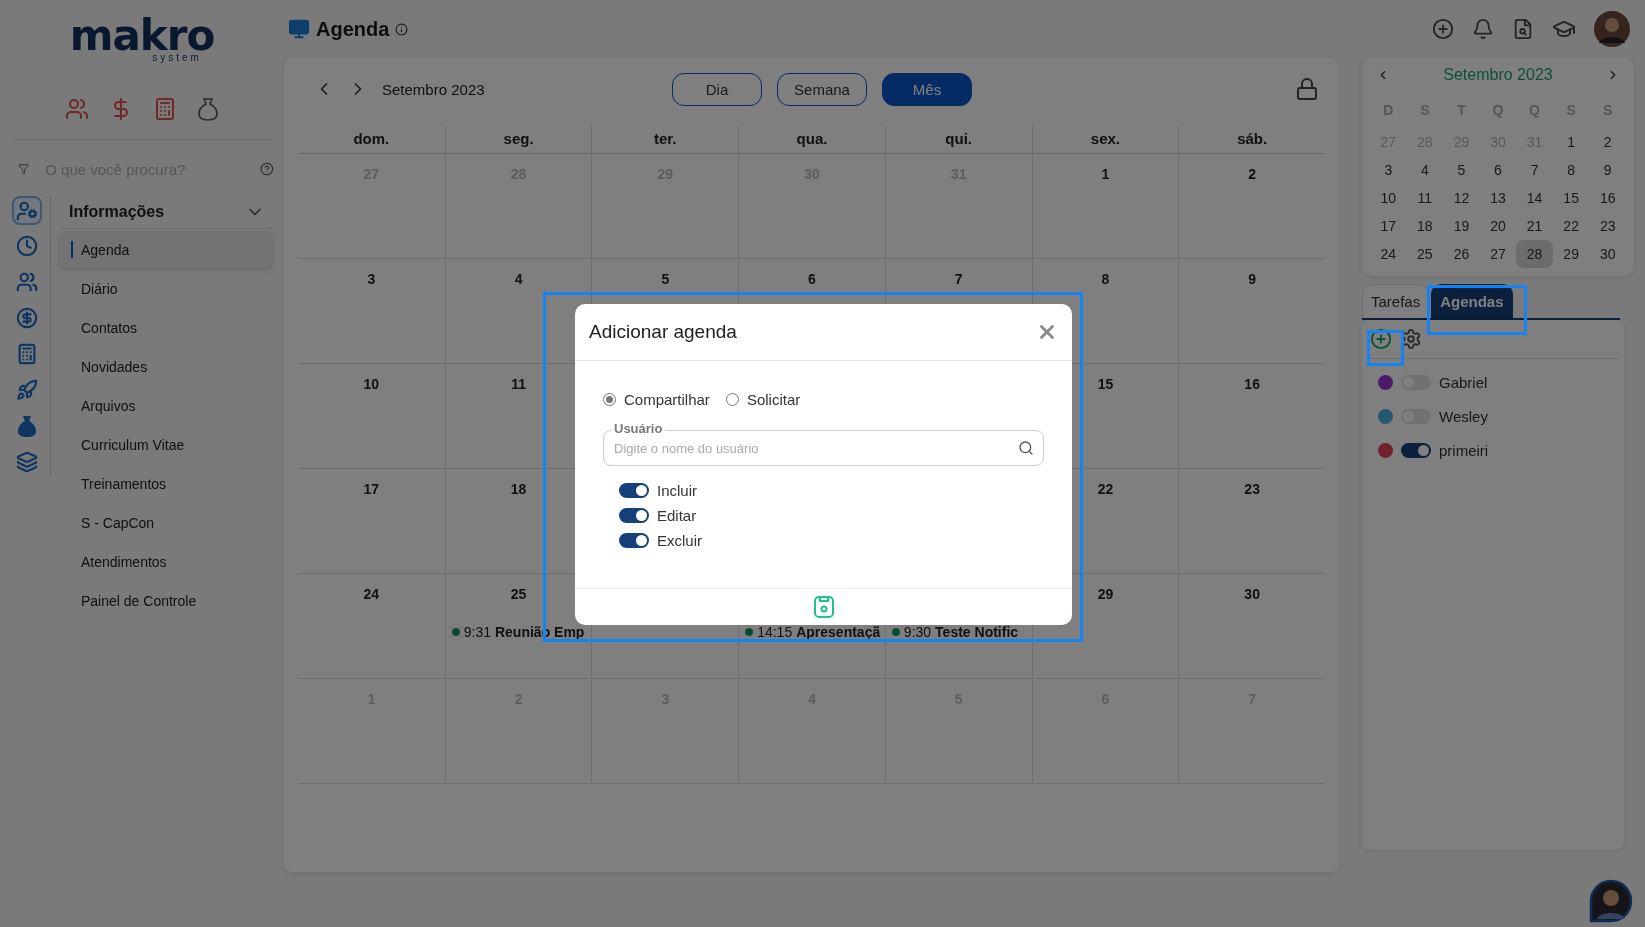 The width and height of the screenshot is (1645, 927). Describe the element at coordinates (1252, 174) in the screenshot. I see `day-number: 2` at that location.